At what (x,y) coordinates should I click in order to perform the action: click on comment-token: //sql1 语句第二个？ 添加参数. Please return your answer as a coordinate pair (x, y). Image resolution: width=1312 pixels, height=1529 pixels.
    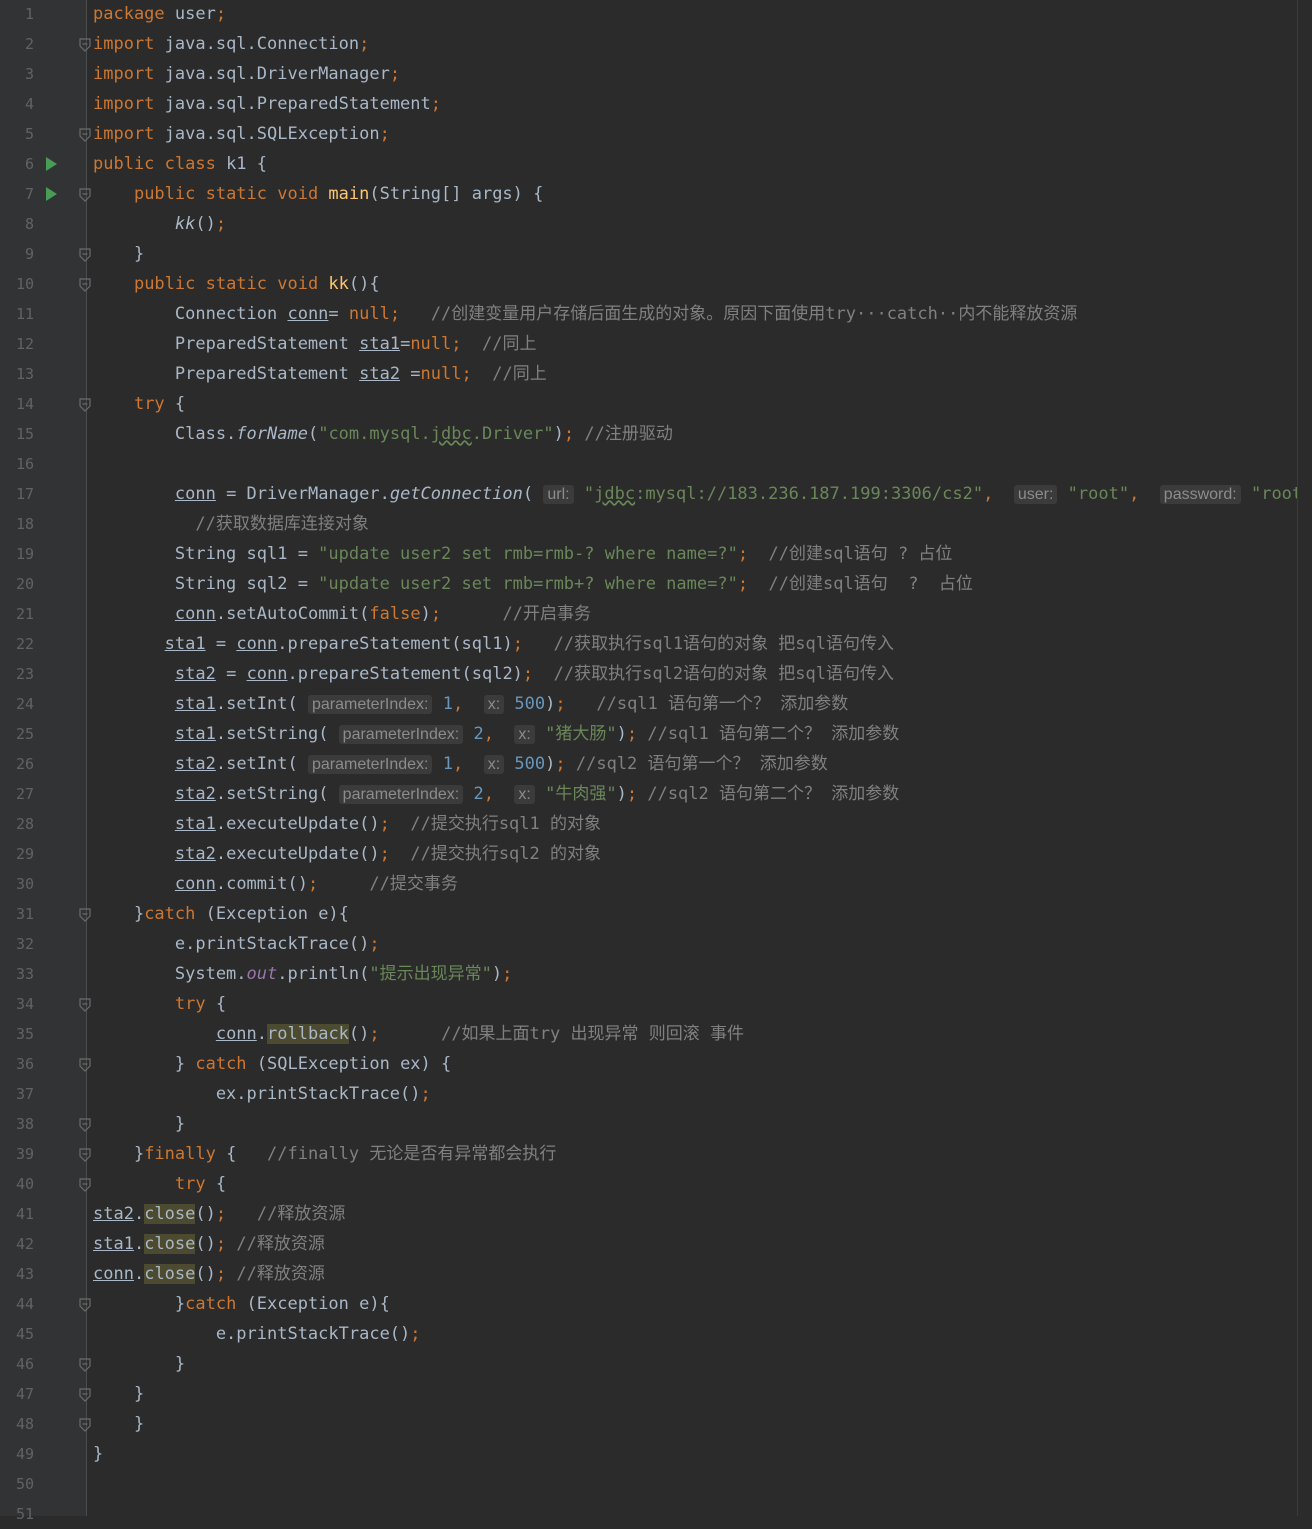
    Looking at the image, I should click on (773, 734).